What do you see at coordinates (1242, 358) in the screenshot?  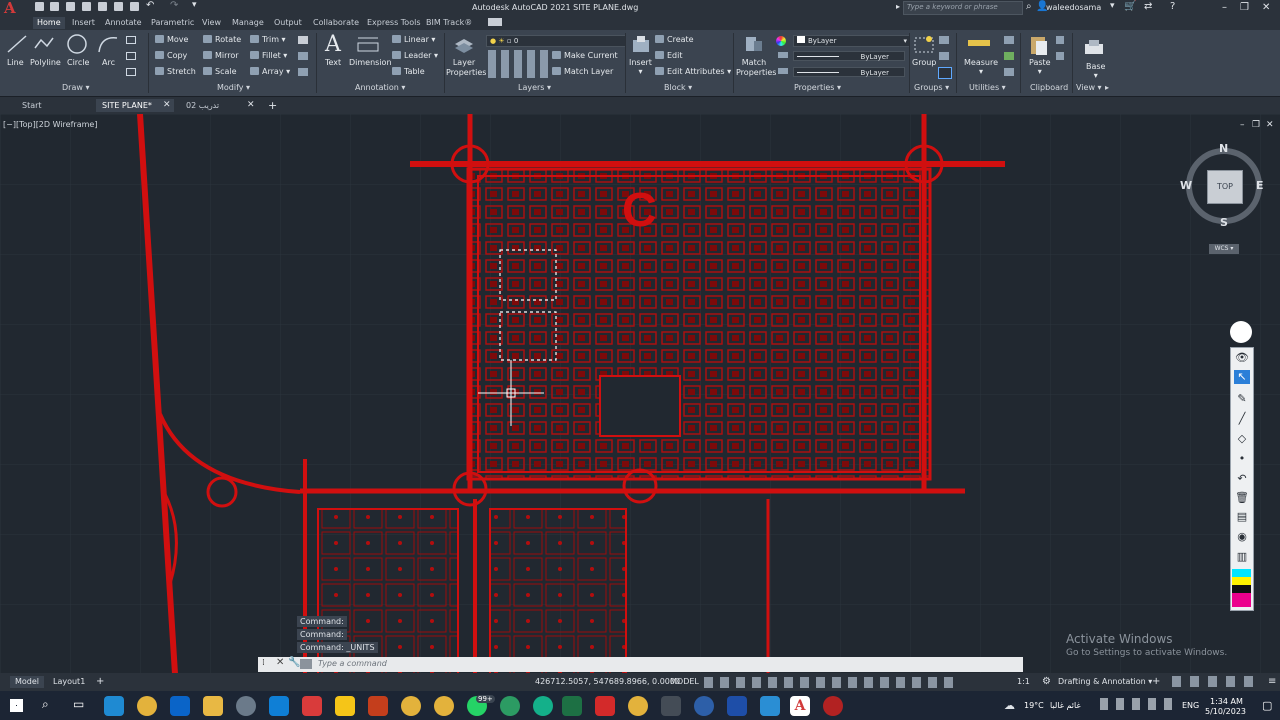 I see `look-icon: 👁` at bounding box center [1242, 358].